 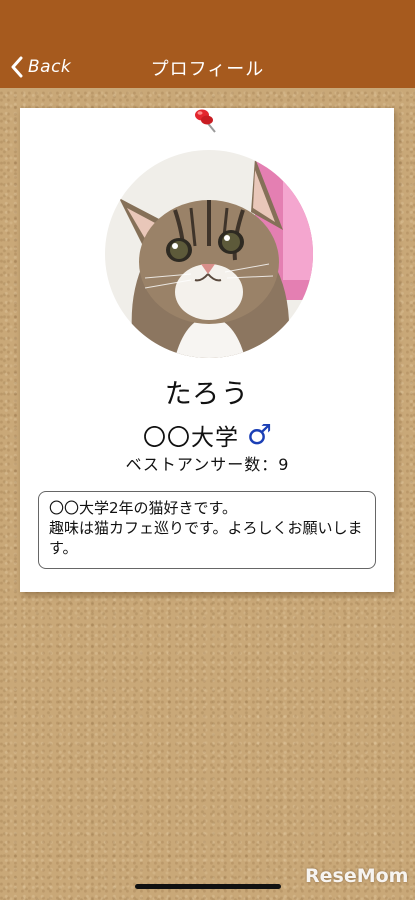 I want to click on watermark-logo: ReseMom, so click(x=357, y=876).